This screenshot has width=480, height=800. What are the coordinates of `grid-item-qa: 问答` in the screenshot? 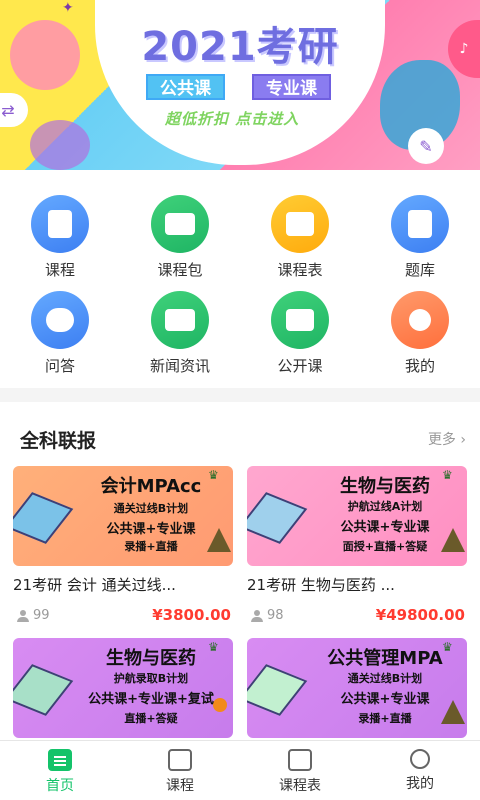 It's located at (60, 331).